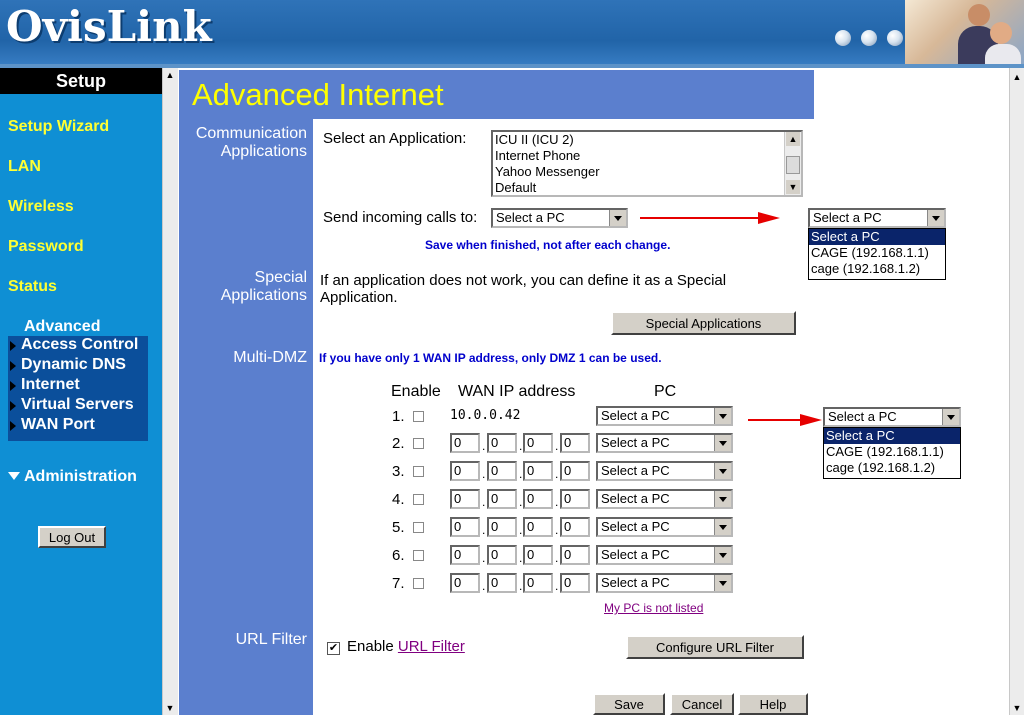 The image size is (1024, 724). I want to click on listbox-scrollbar: ▲ ▼, so click(792, 163).